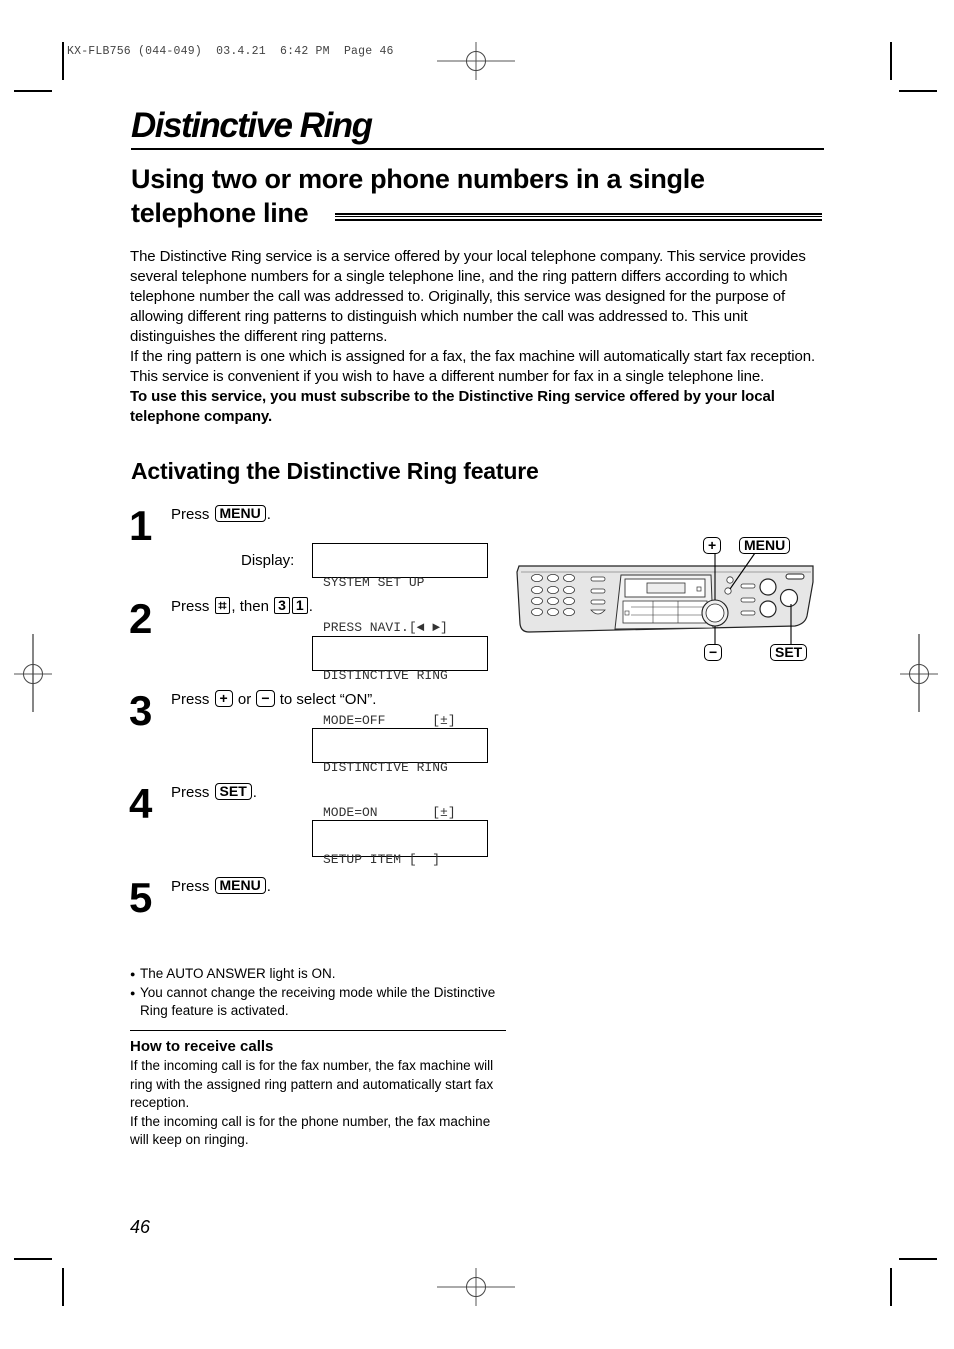  I want to click on minus-key: −, so click(265, 698).